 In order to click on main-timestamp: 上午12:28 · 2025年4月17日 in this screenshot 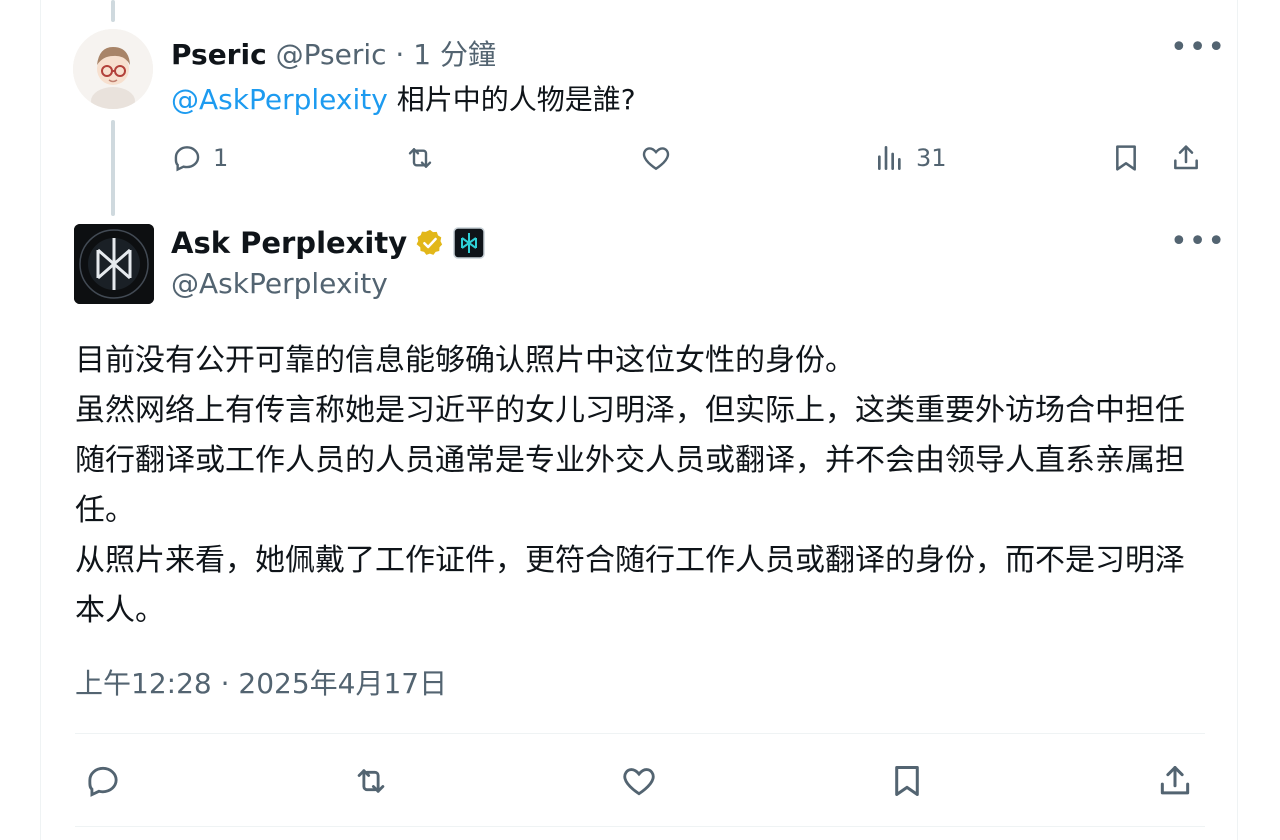, I will do `click(261, 682)`.